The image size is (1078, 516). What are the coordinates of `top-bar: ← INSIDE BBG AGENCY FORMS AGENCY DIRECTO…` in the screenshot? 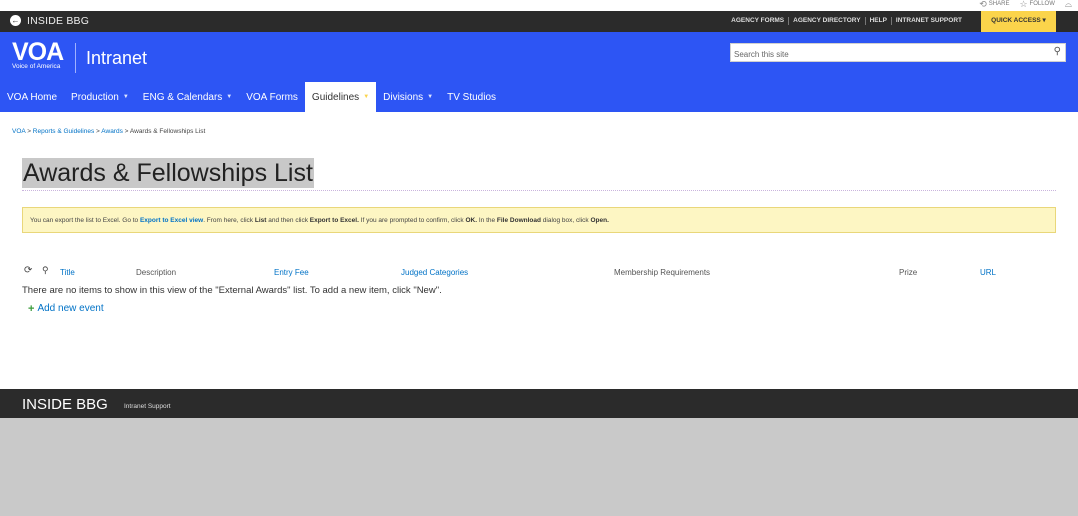 It's located at (539, 21).